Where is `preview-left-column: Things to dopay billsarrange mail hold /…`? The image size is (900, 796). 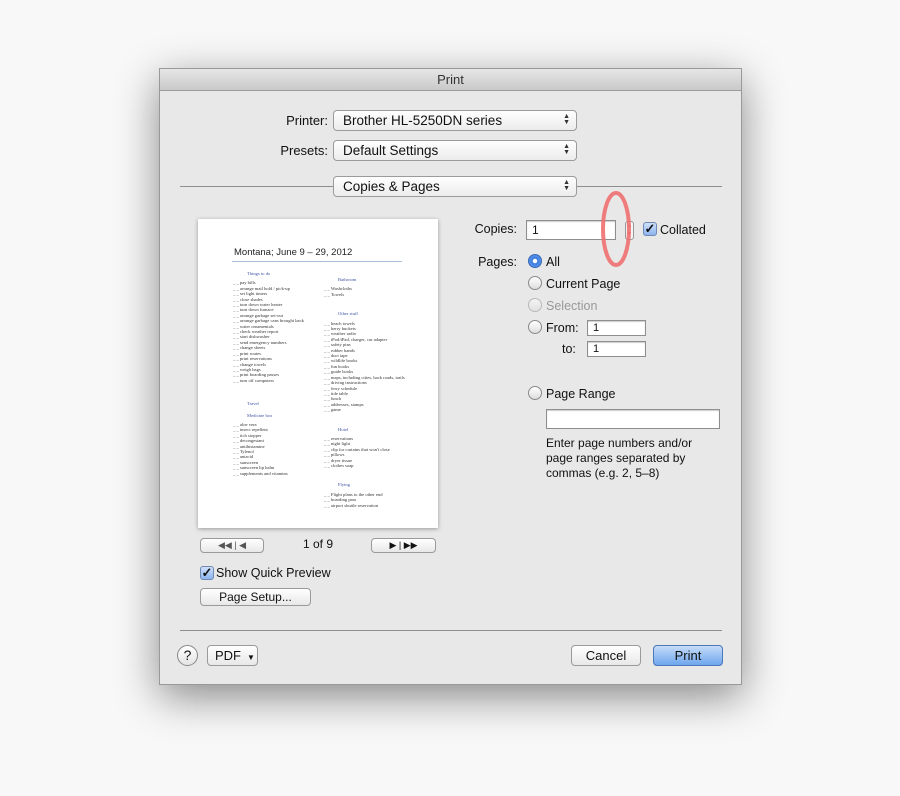
preview-left-column: Things to dopay billsarrange mail hold /… is located at coordinates (278, 376).